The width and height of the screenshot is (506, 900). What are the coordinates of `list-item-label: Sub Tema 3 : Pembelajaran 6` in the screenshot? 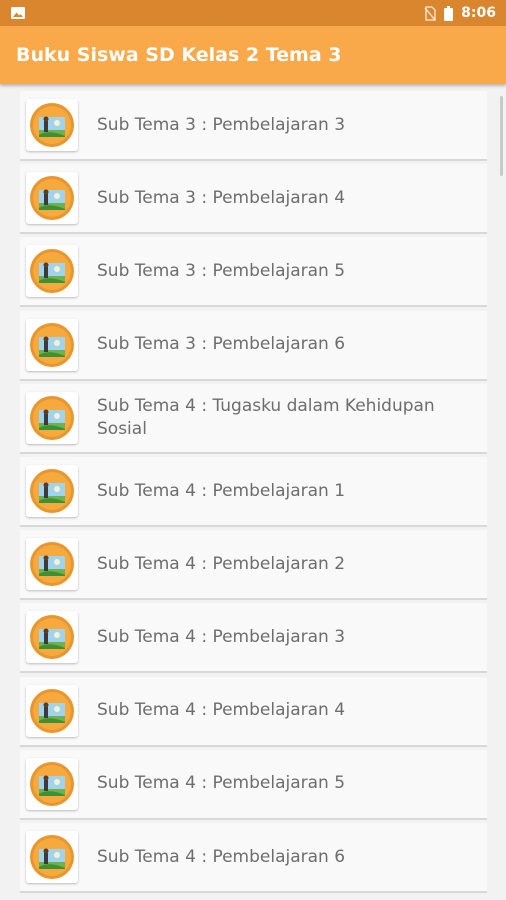 It's located at (221, 344).